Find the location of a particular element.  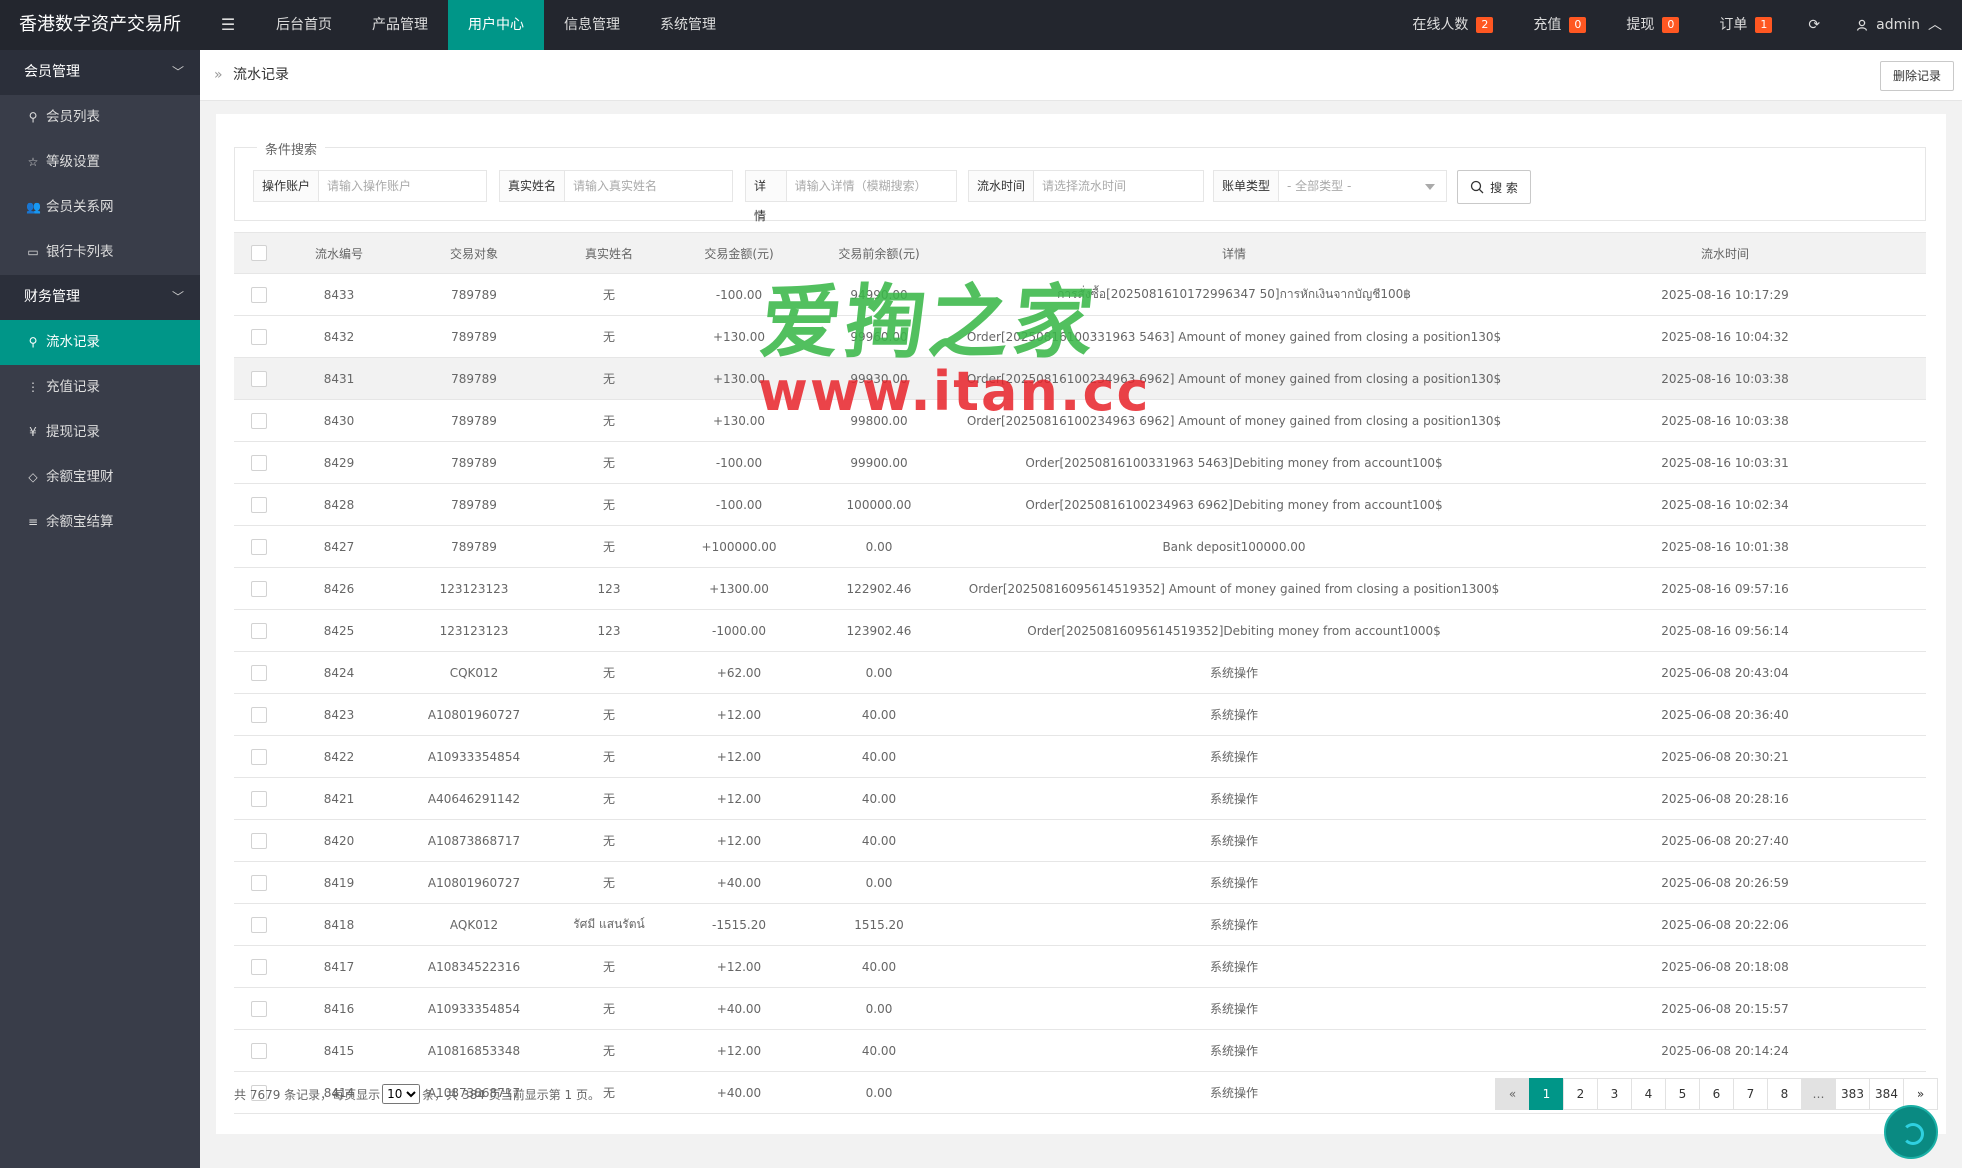

table-cell: +12.00 is located at coordinates (739, 966).